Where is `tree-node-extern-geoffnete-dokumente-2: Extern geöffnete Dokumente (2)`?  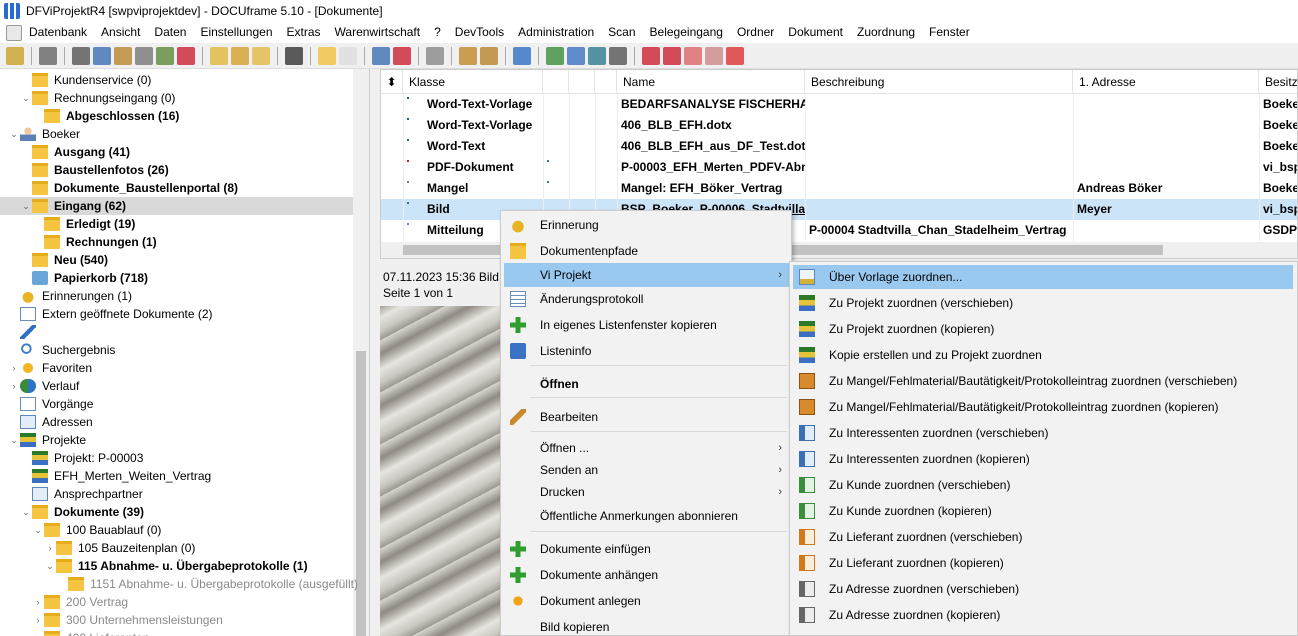 tree-node-extern-geoffnete-dokumente-2: Extern geöffnete Dokumente (2) is located at coordinates (176, 314).